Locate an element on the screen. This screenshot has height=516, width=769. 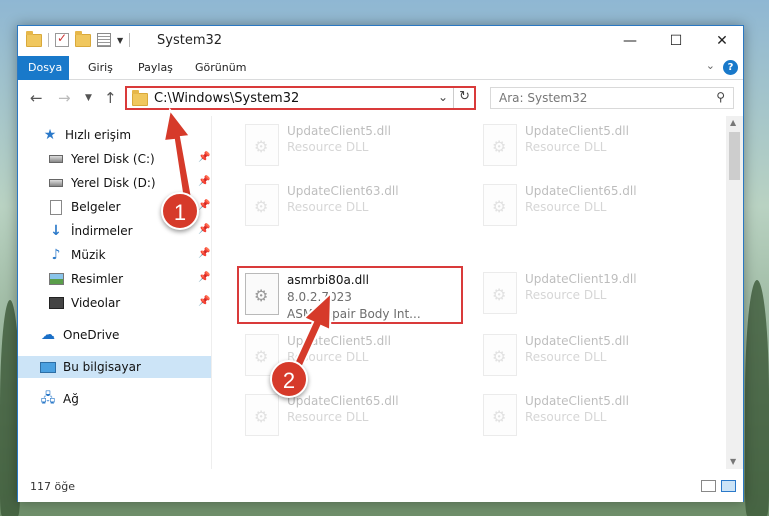
maximize-button: ☐ is located at coordinates (676, 41).